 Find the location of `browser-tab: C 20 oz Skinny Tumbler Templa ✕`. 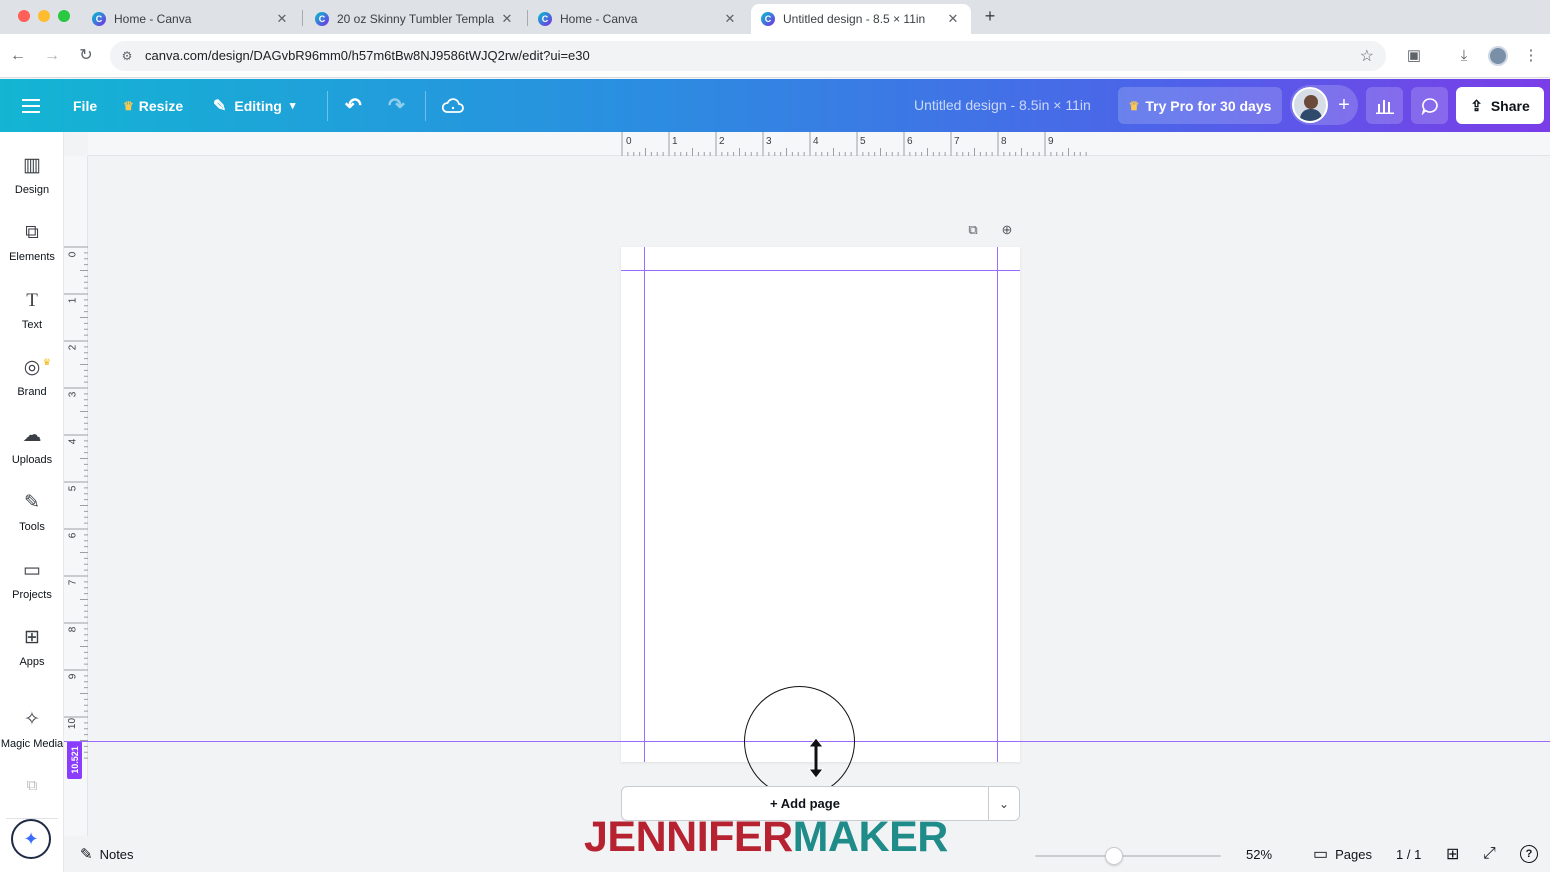

browser-tab: C 20 oz Skinny Tumbler Templa ✕ is located at coordinates (415, 19).